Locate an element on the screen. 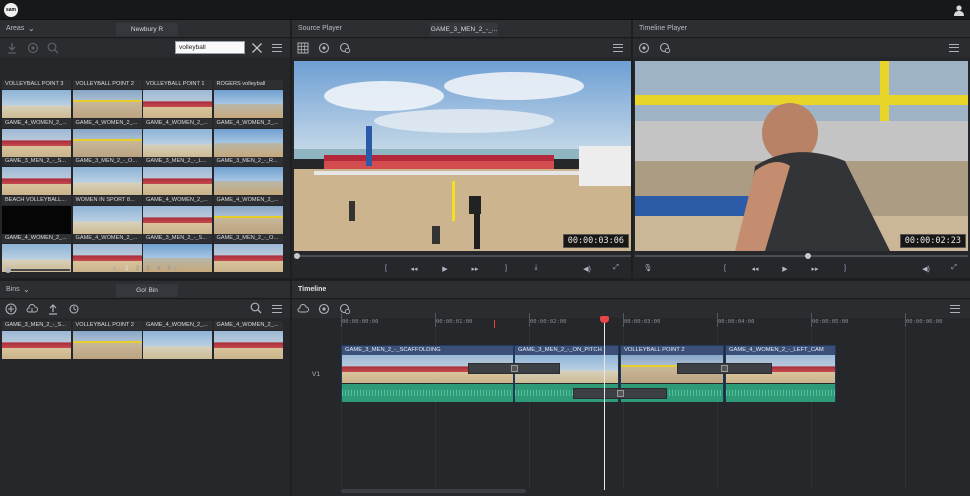 Image resolution: width=970 pixels, height=496 pixels. page-5: 5 is located at coordinates (169, 268).